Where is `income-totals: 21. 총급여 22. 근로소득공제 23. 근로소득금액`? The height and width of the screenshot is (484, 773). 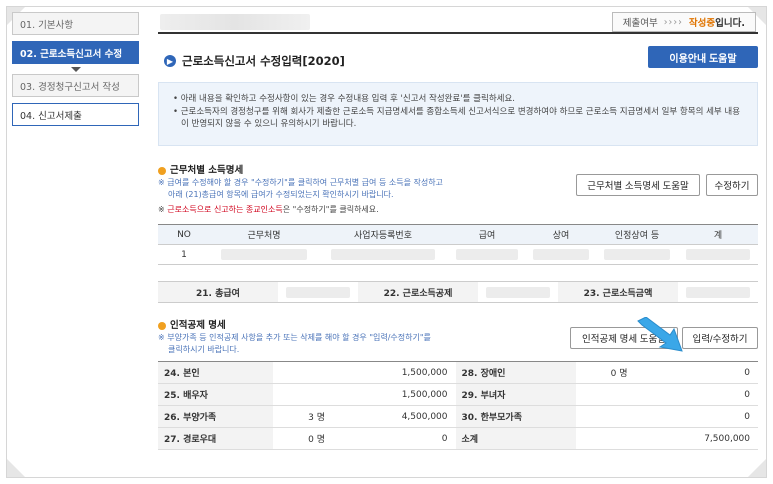
income-totals: 21. 총급여 22. 근로소득공제 23. 근로소득금액 is located at coordinates (458, 292).